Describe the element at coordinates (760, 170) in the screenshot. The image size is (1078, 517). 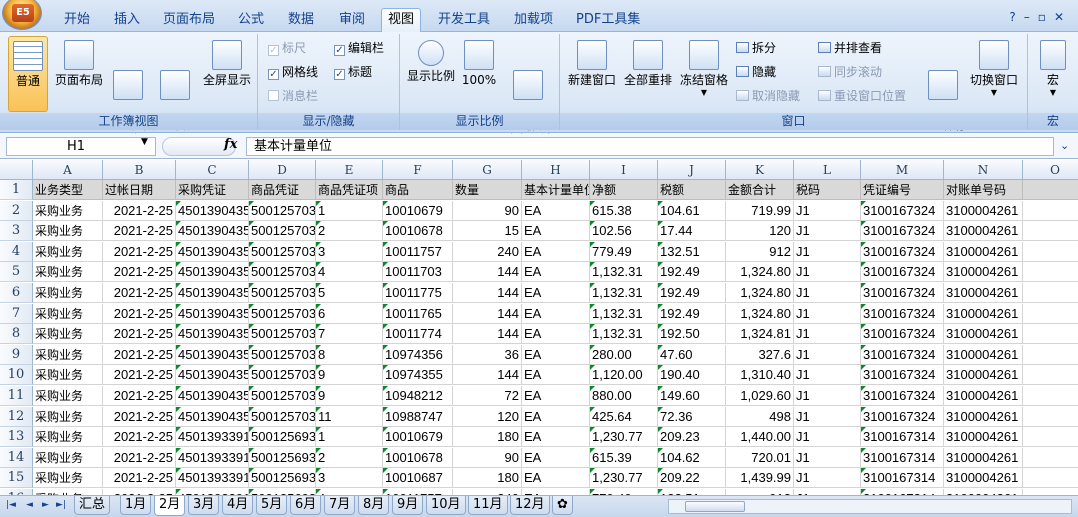
I see `column-header-k: K` at that location.